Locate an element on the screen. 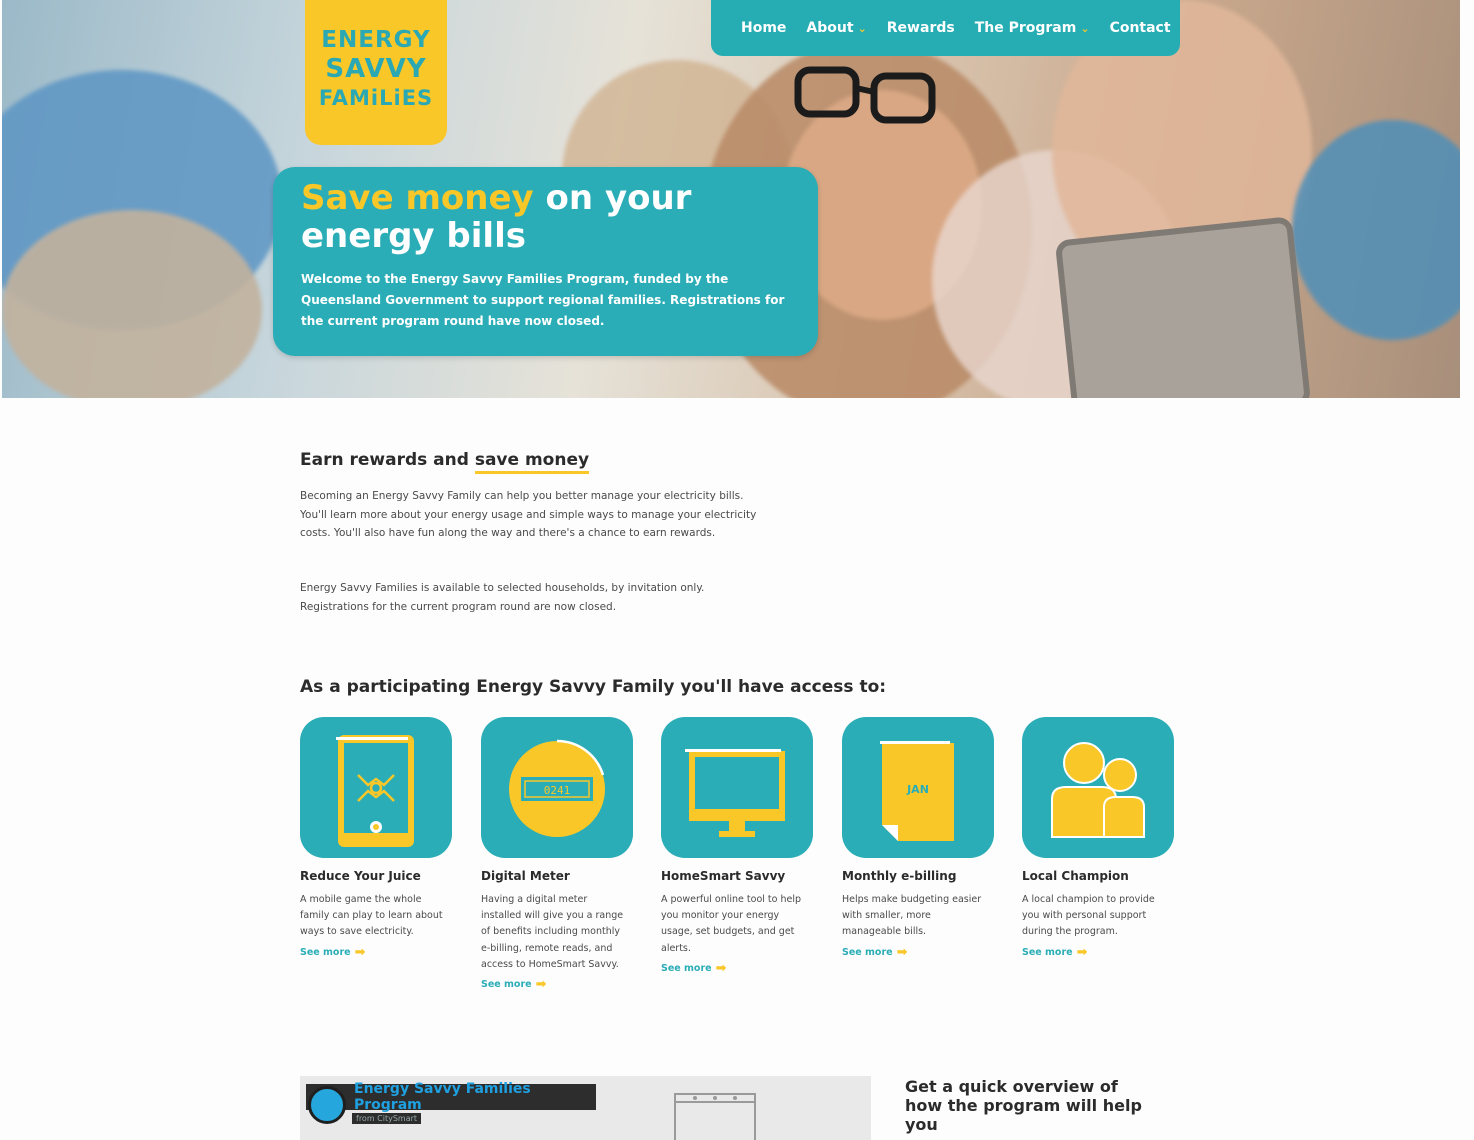  svg-text: 0241 is located at coordinates (557, 790).